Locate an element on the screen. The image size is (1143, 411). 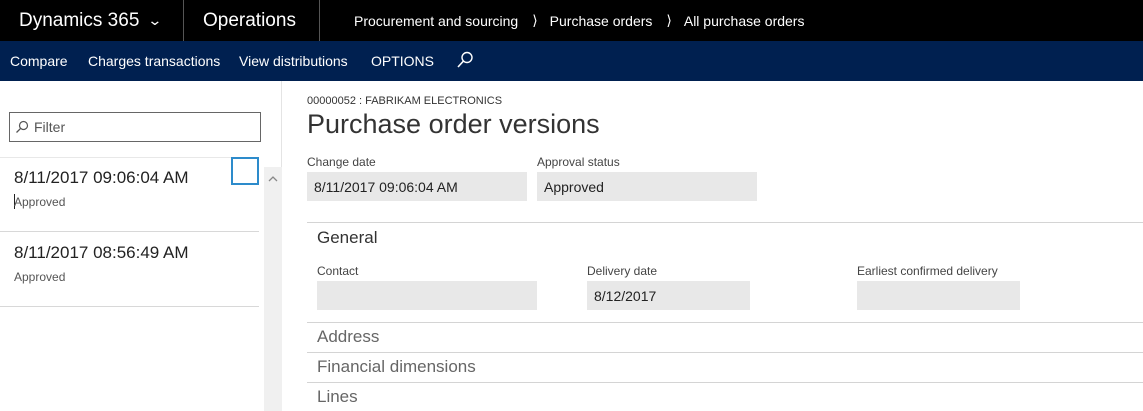
app-switcher: Dynamics 365 ⌄ is located at coordinates (92, 20).